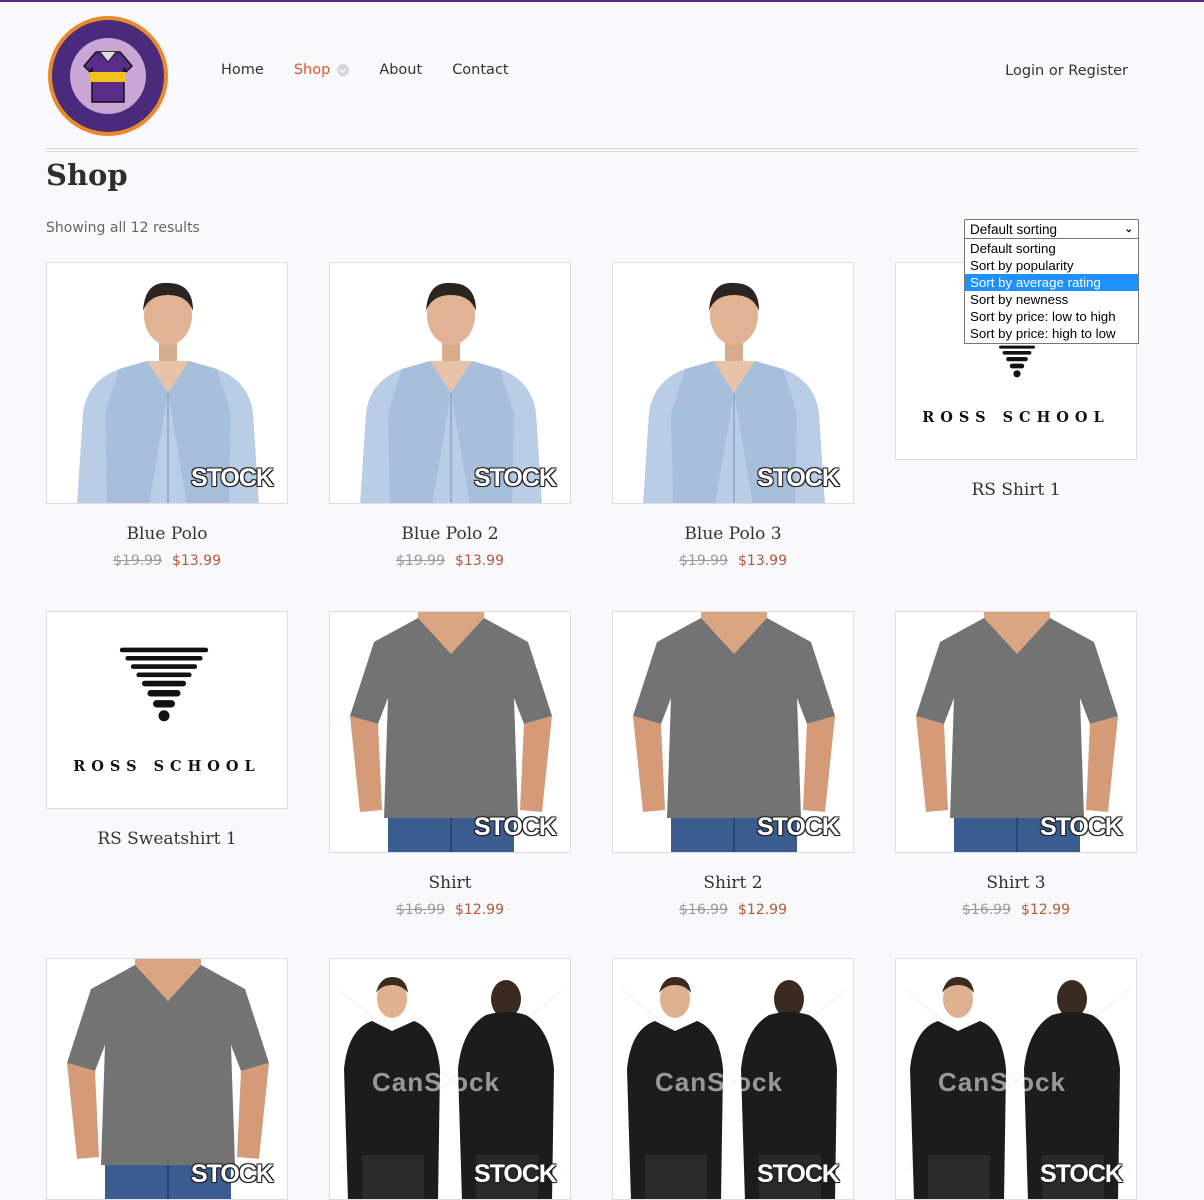  What do you see at coordinates (1128, 229) in the screenshot?
I see `chevron-down-icon: ⌄` at bounding box center [1128, 229].